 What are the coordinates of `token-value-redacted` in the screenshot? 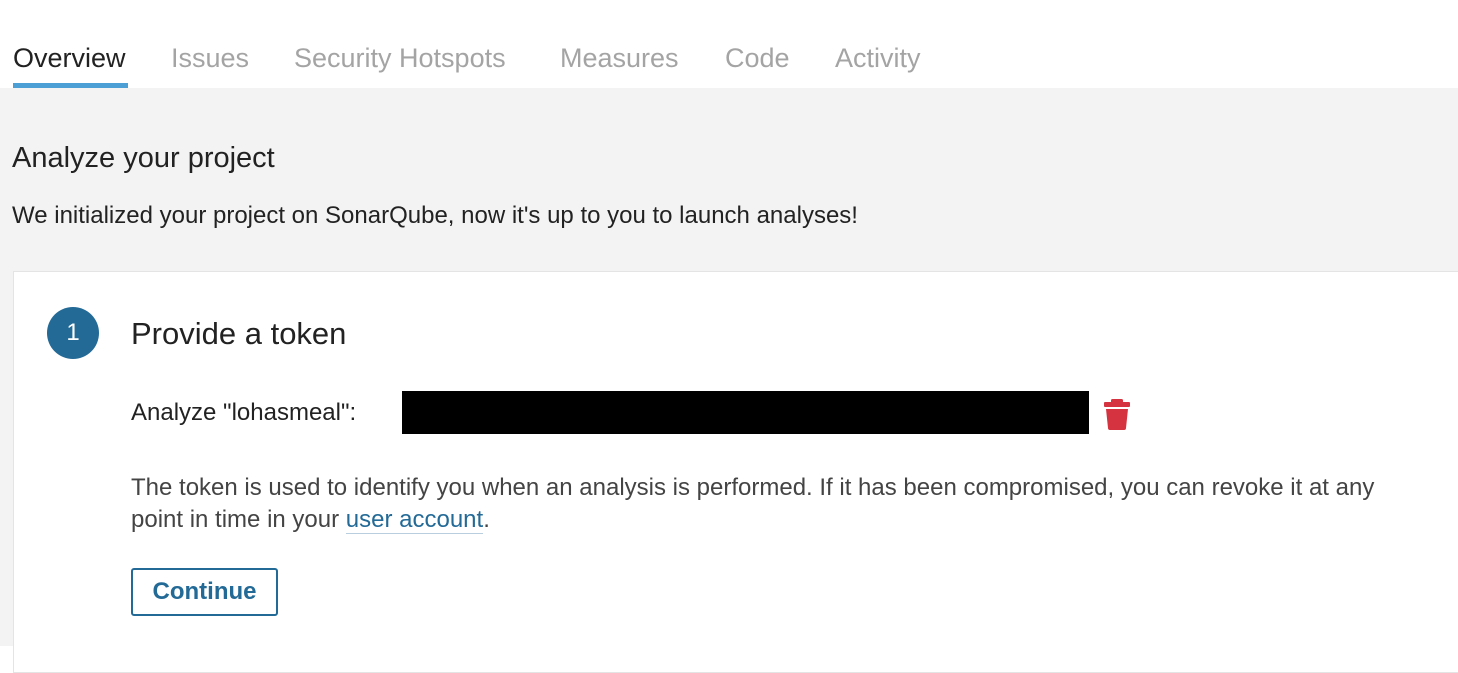 It's located at (745, 412).